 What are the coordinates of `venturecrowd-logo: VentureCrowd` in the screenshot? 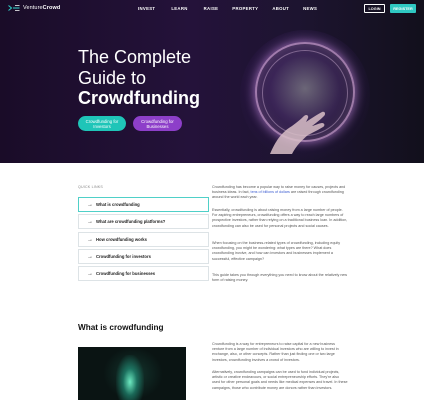 It's located at (34, 8).